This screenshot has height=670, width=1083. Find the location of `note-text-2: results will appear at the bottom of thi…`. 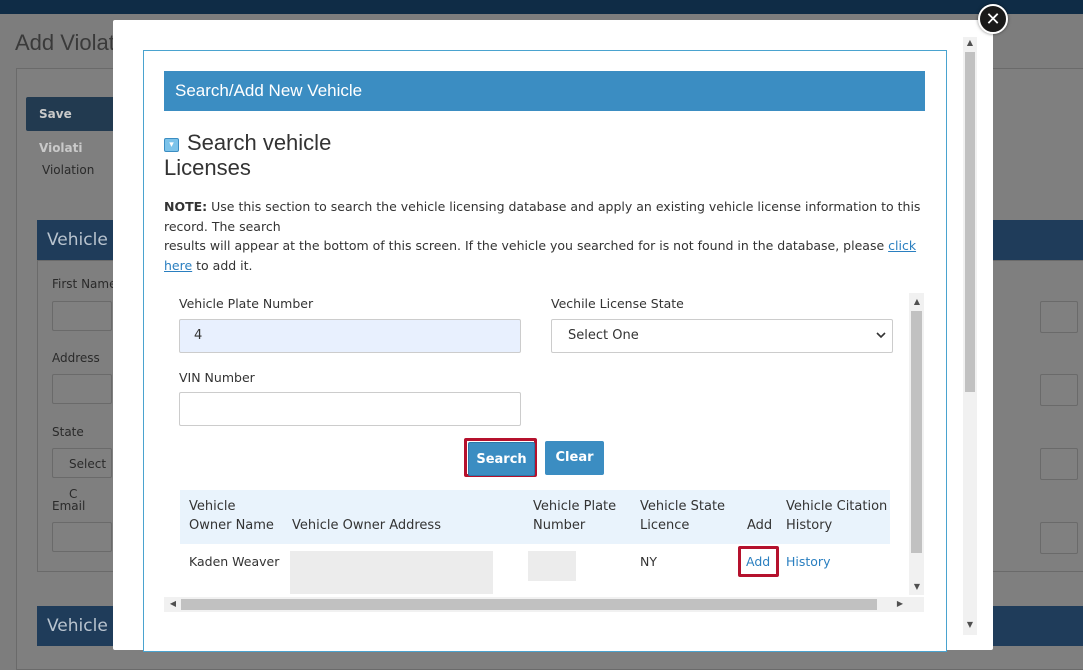

note-text-2: results will appear at the bottom of thi… is located at coordinates (526, 245).